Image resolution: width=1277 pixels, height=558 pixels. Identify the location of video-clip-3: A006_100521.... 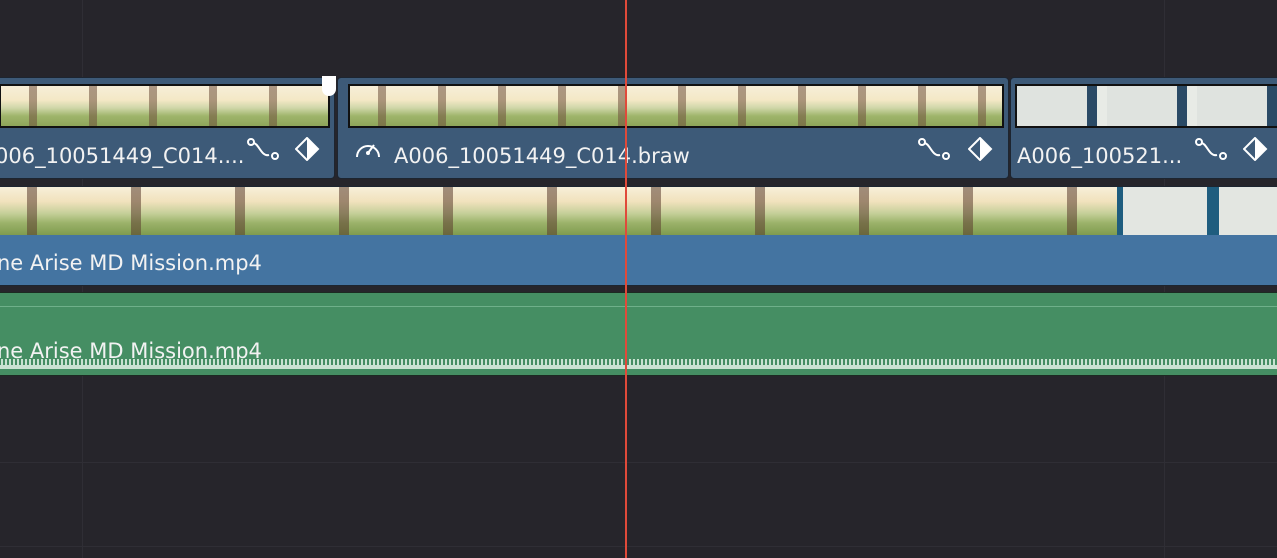
(1143, 128).